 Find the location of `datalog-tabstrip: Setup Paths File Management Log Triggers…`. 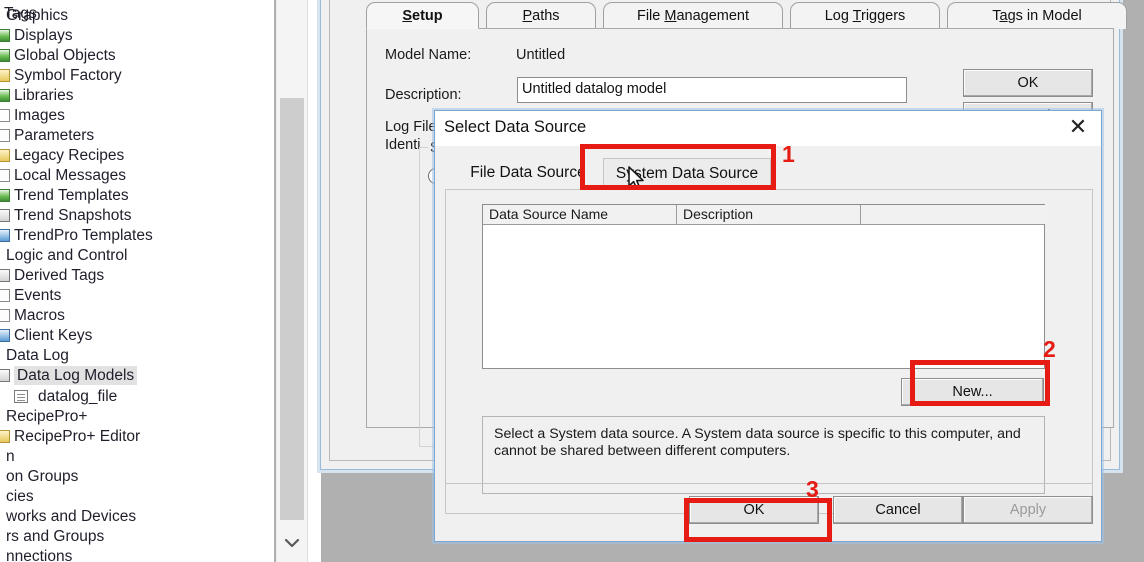

datalog-tabstrip: Setup Paths File Management Log Triggers… is located at coordinates (746, 16).